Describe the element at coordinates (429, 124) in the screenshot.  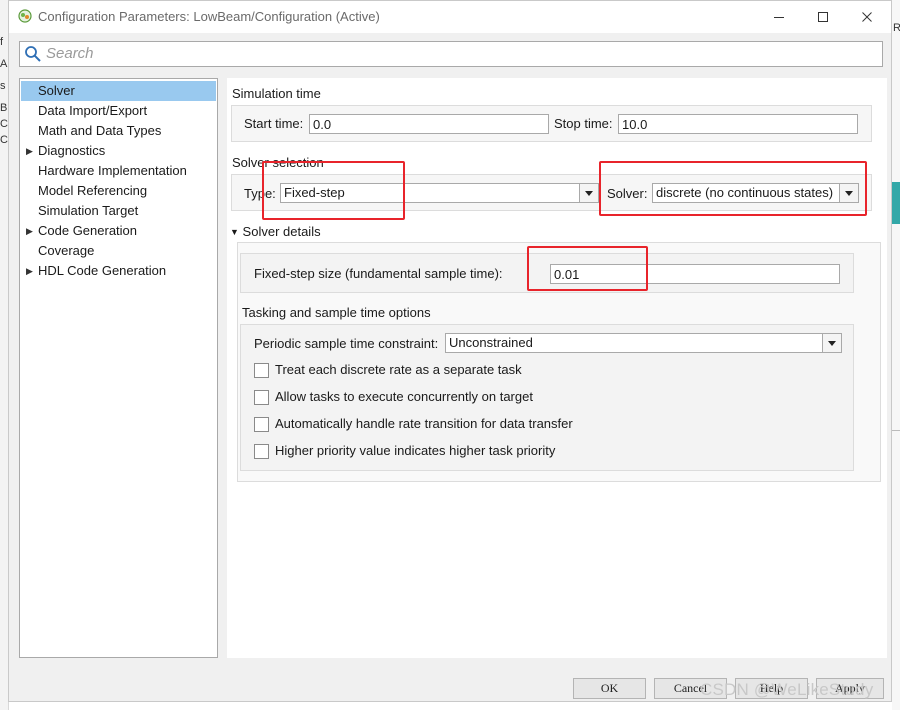
I see `start-time-input` at that location.